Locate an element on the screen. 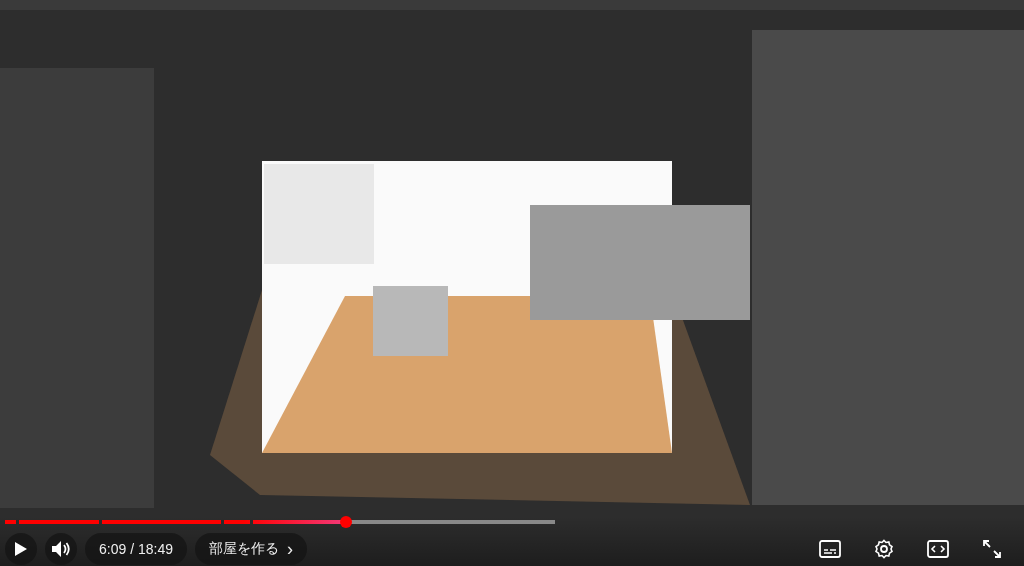  settings-icon is located at coordinates (884, 549).